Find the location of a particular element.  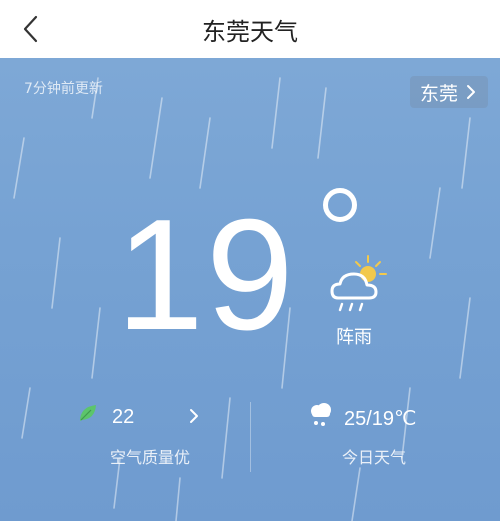

top-bar: 东莞天气 is located at coordinates (250, 29).